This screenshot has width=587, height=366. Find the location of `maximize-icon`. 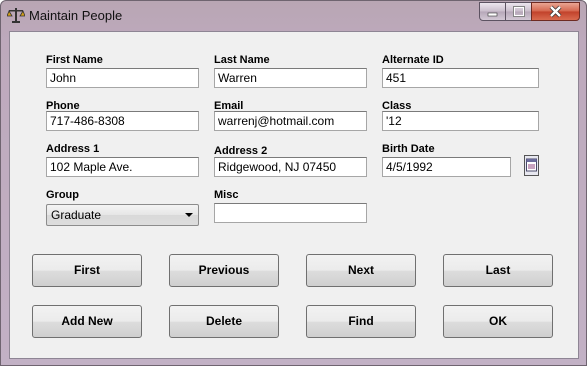

maximize-icon is located at coordinates (519, 11).